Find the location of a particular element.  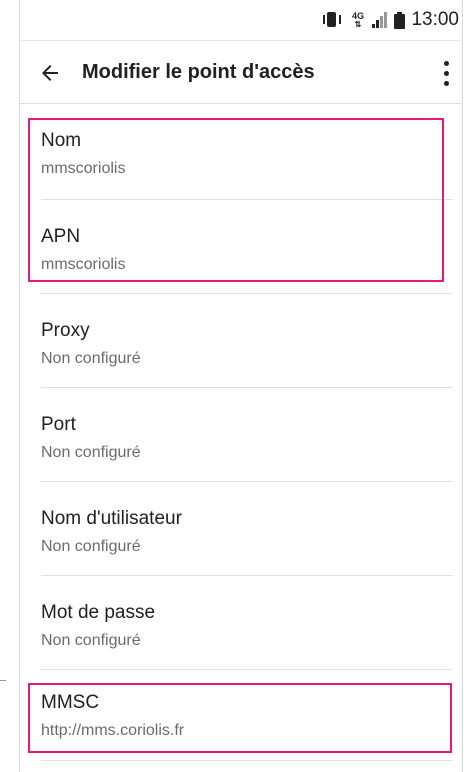

setting-label: APN is located at coordinates (61, 236).